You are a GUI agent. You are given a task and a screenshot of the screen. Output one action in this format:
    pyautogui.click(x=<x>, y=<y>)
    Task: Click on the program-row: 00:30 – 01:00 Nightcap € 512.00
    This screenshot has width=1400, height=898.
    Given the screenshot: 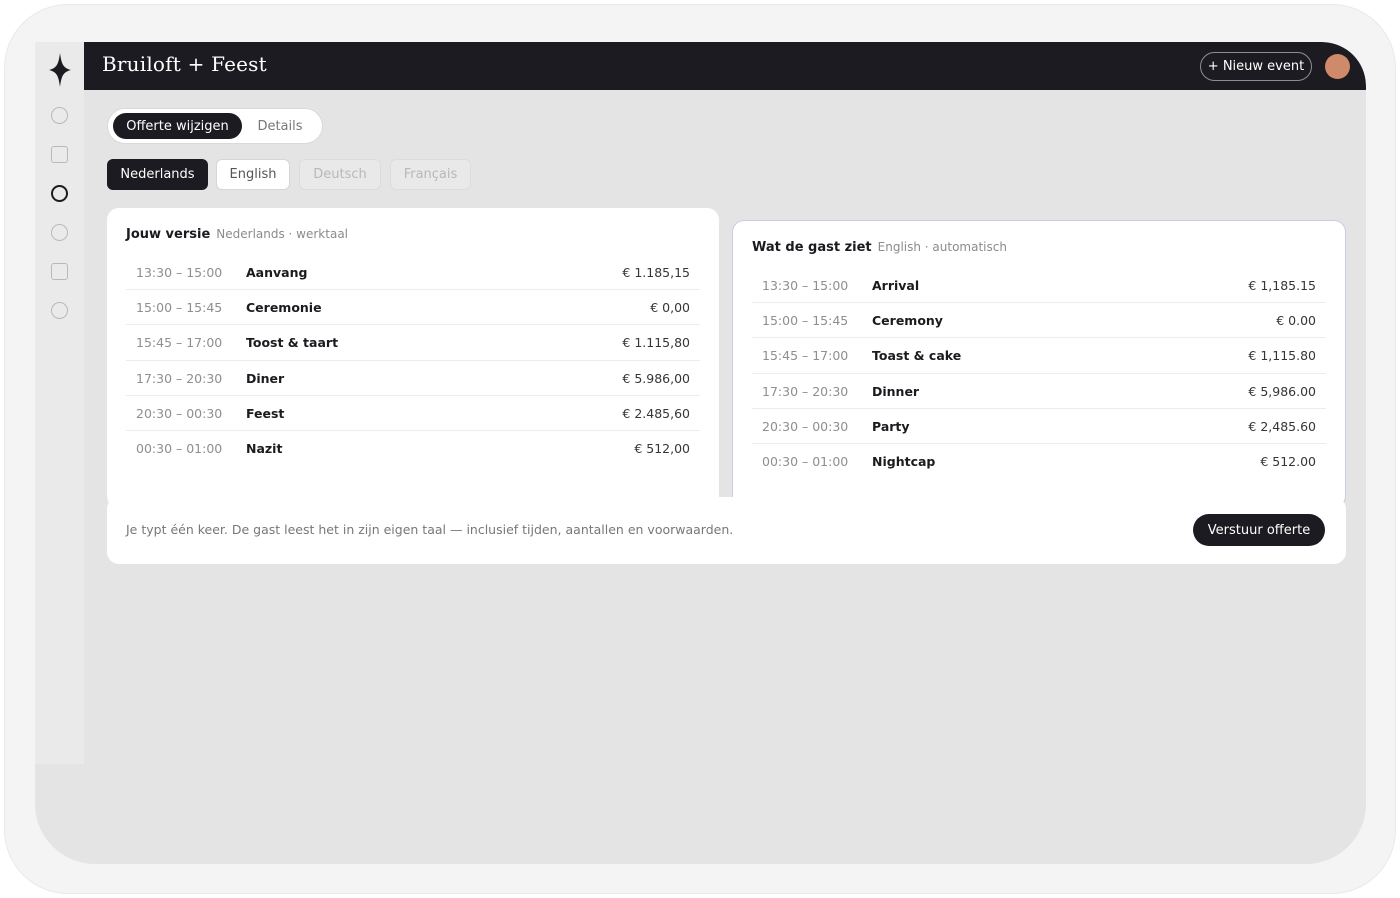 What is the action you would take?
    pyautogui.click(x=1039, y=461)
    